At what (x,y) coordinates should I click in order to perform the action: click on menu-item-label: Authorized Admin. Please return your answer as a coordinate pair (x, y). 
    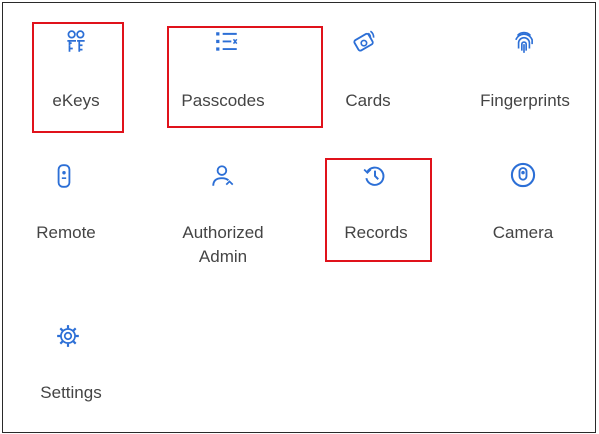
    Looking at the image, I should click on (223, 245).